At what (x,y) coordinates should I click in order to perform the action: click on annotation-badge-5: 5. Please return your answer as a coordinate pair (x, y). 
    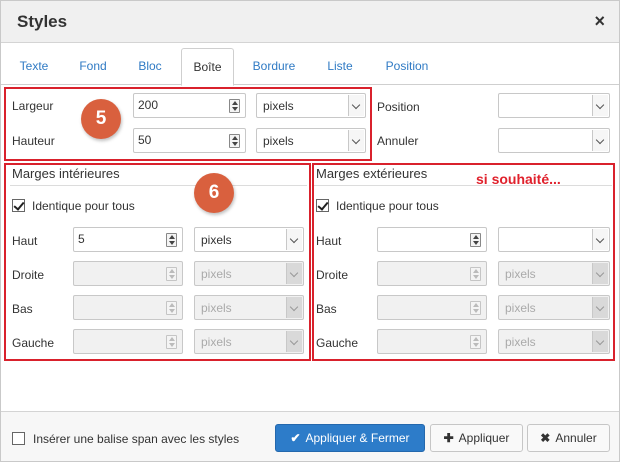
    Looking at the image, I should click on (101, 119).